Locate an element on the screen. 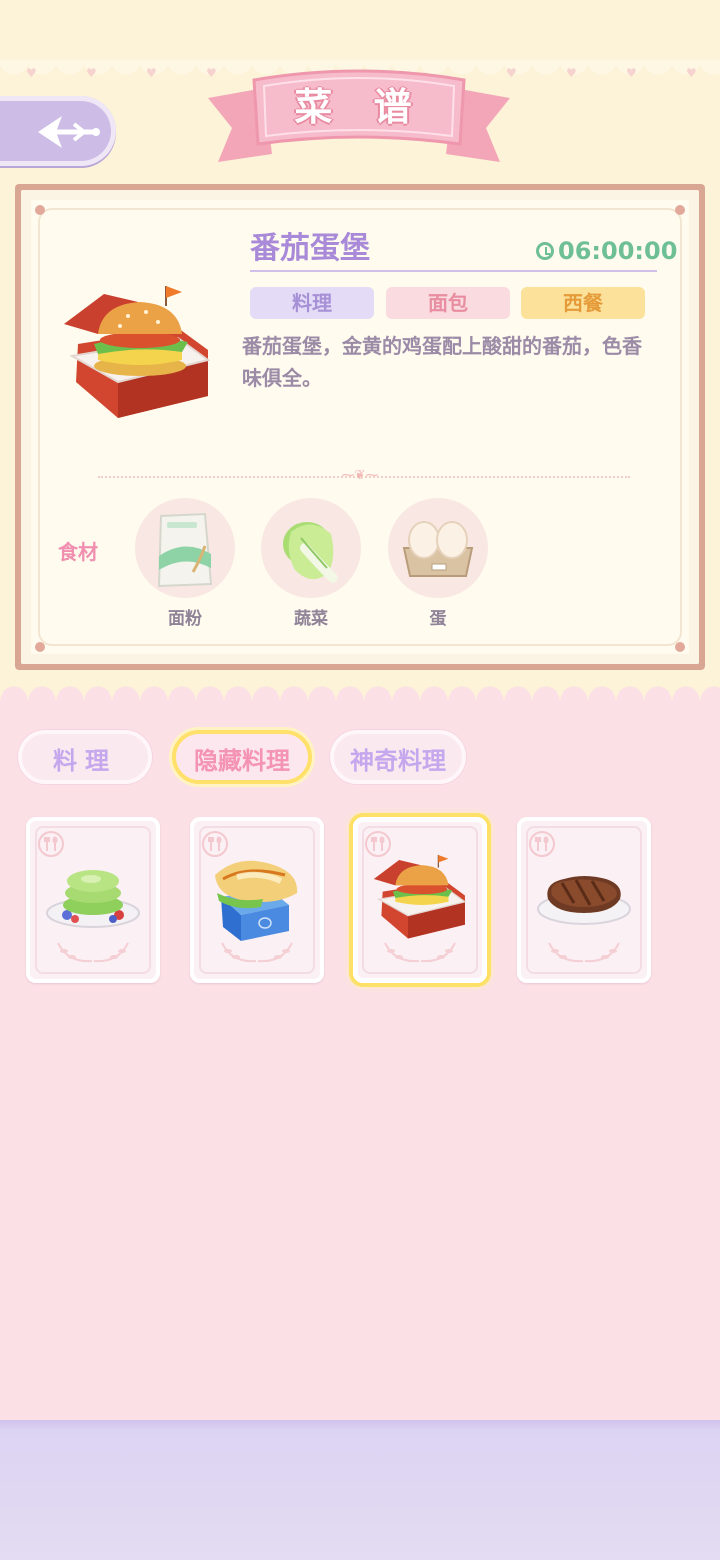 This screenshot has width=720, height=1560. ingredient-flour-name: 面粉 is located at coordinates (185, 619).